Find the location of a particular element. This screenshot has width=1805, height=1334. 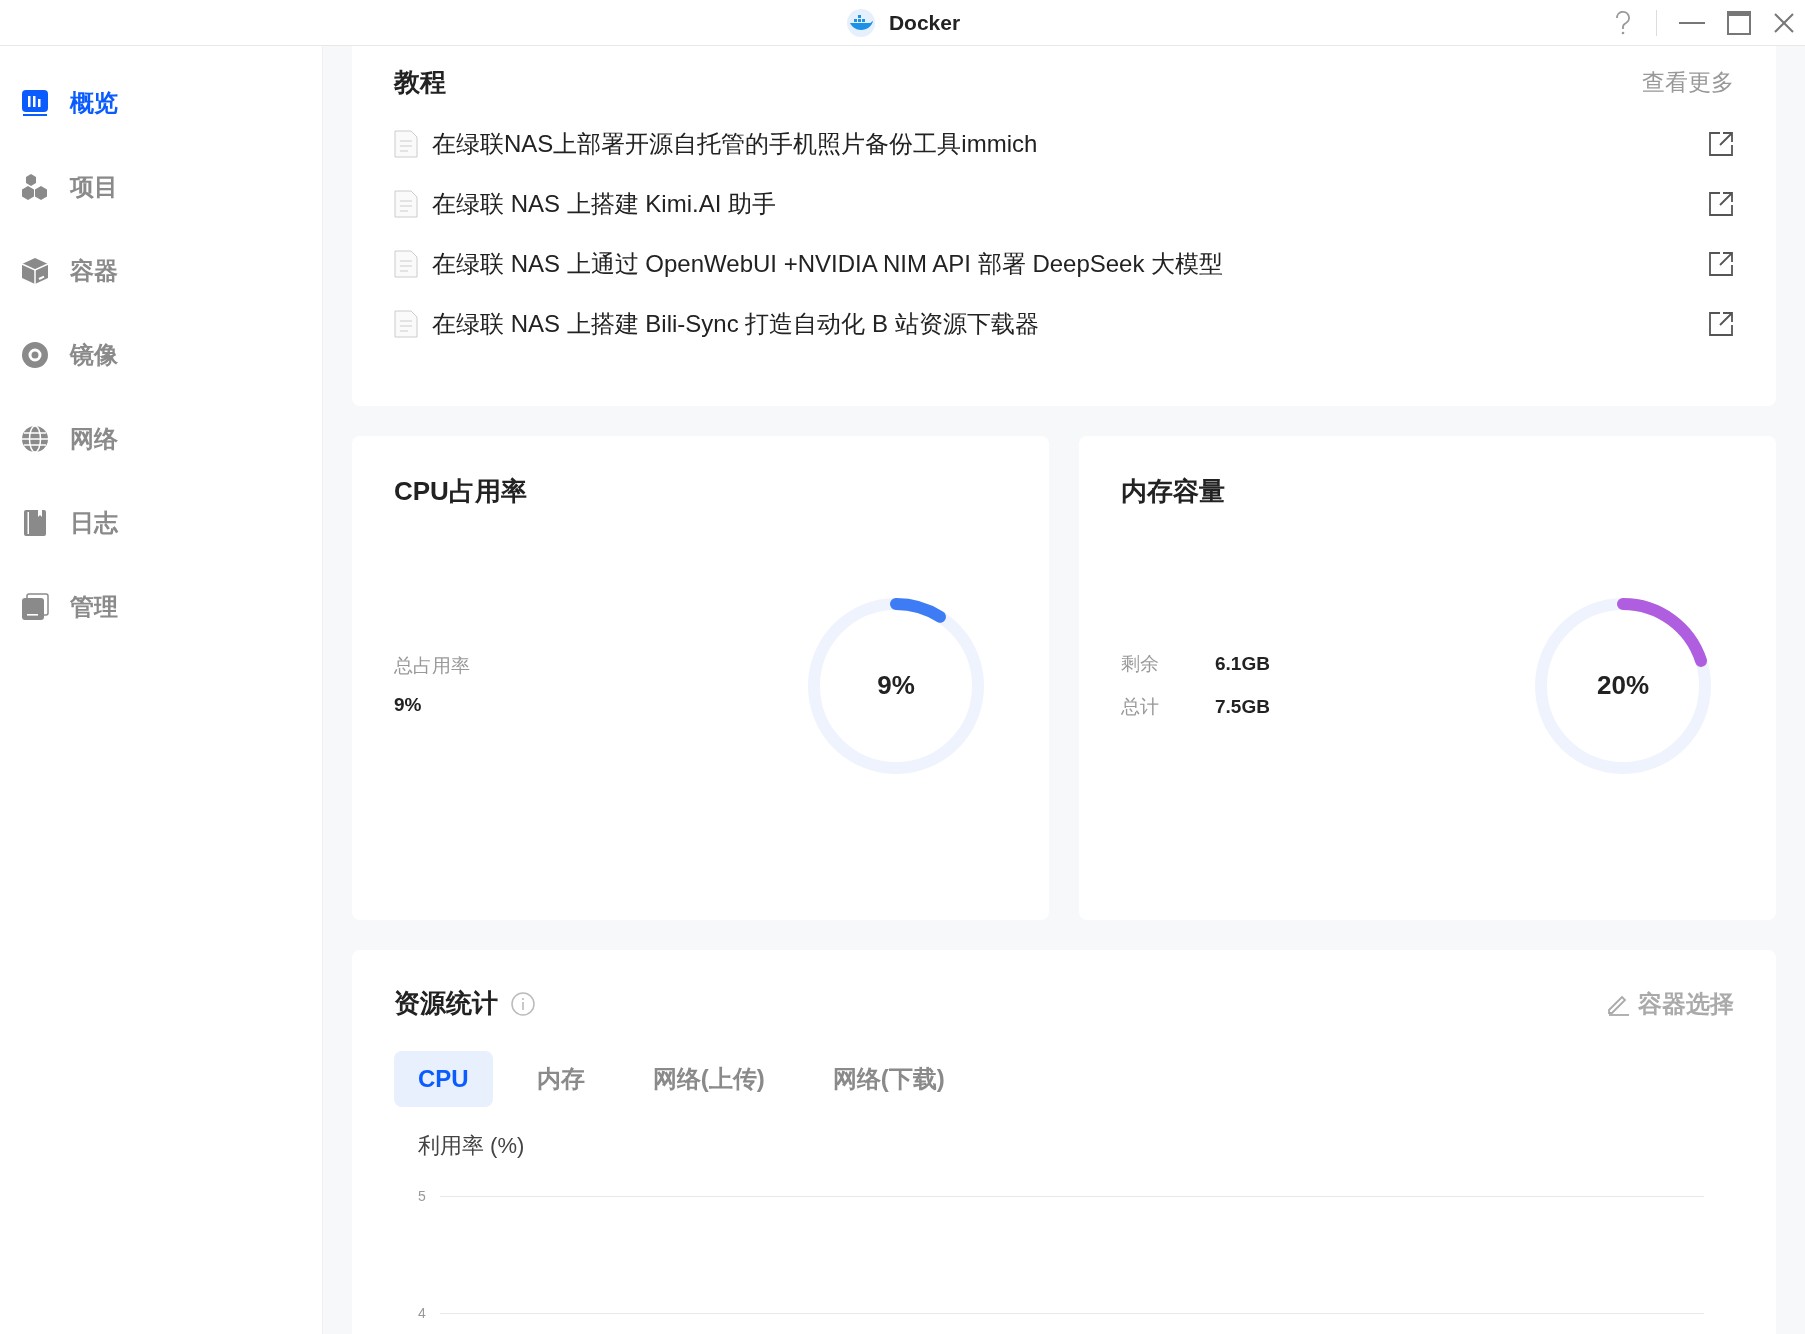

stat-label: 总占用率 is located at coordinates (432, 666).